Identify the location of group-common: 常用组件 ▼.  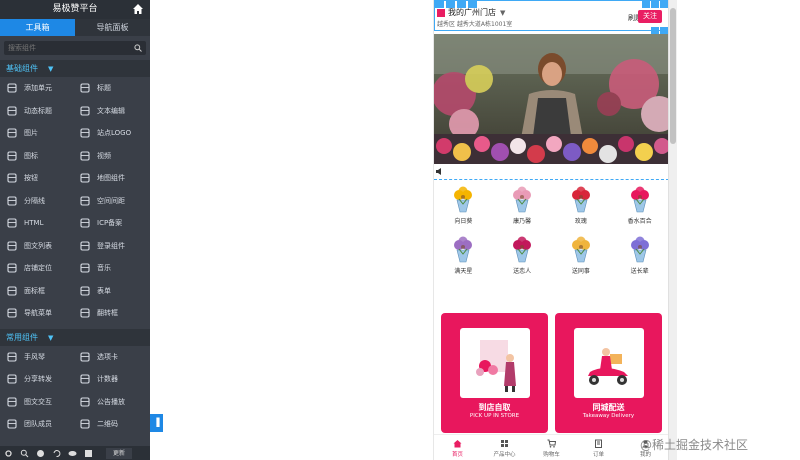
(75, 337).